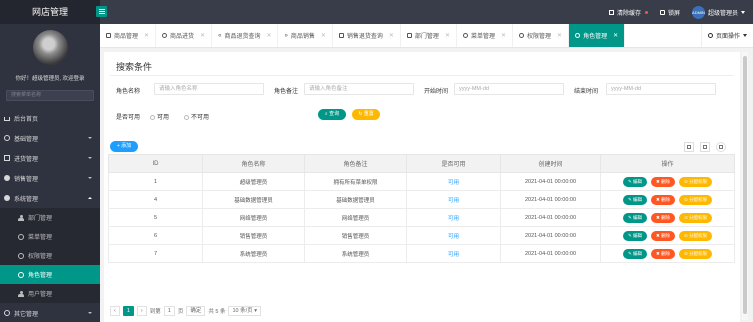  I want to click on confirm-button: 确定, so click(196, 311).